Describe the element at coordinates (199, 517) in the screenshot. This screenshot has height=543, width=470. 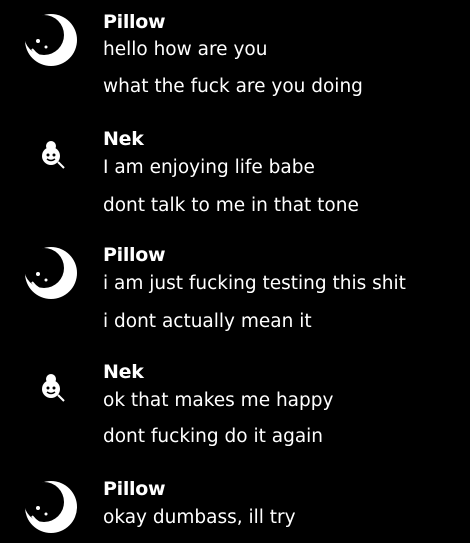
I see `message-line: okay dumbass, ill try` at that location.